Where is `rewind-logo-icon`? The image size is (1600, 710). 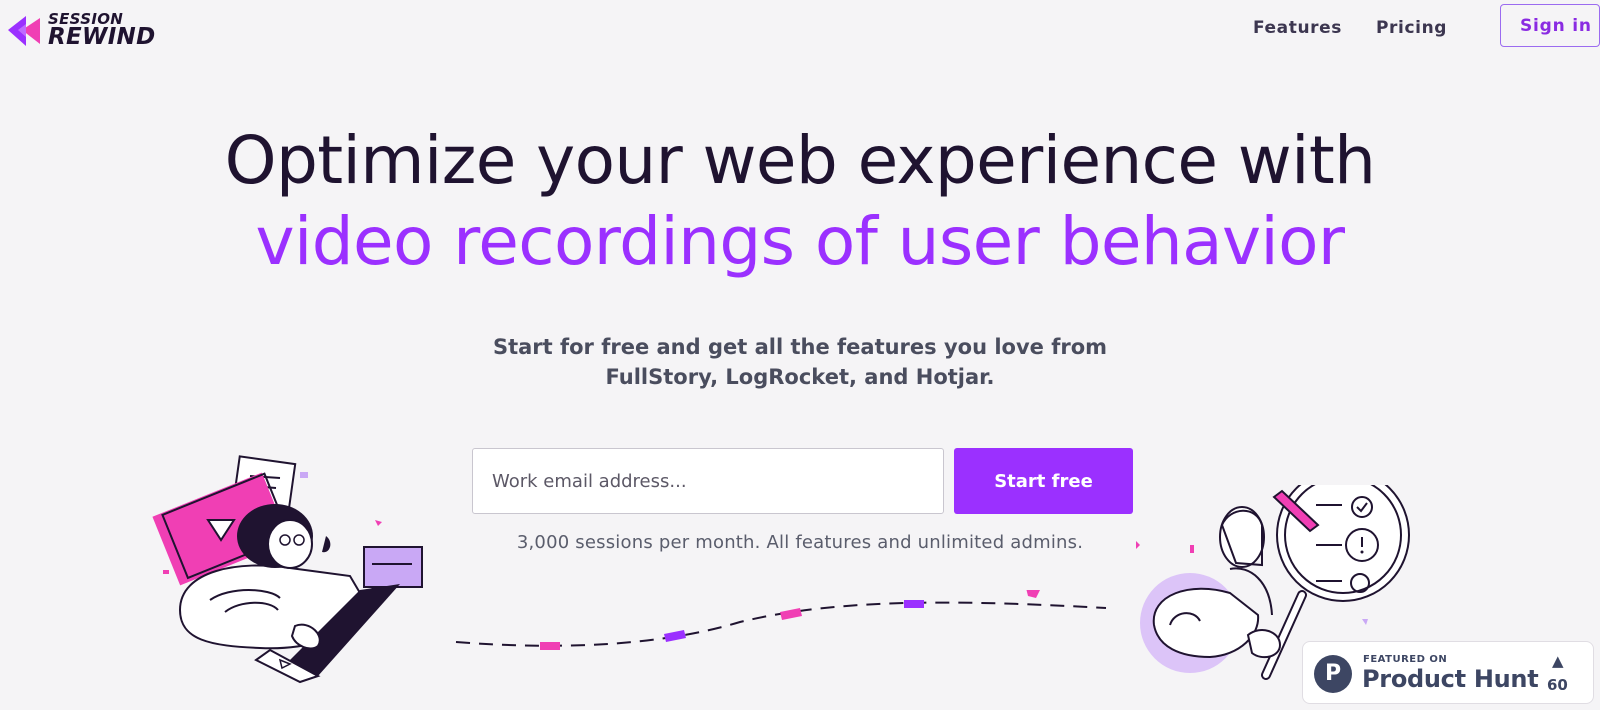 rewind-logo-icon is located at coordinates (24, 30).